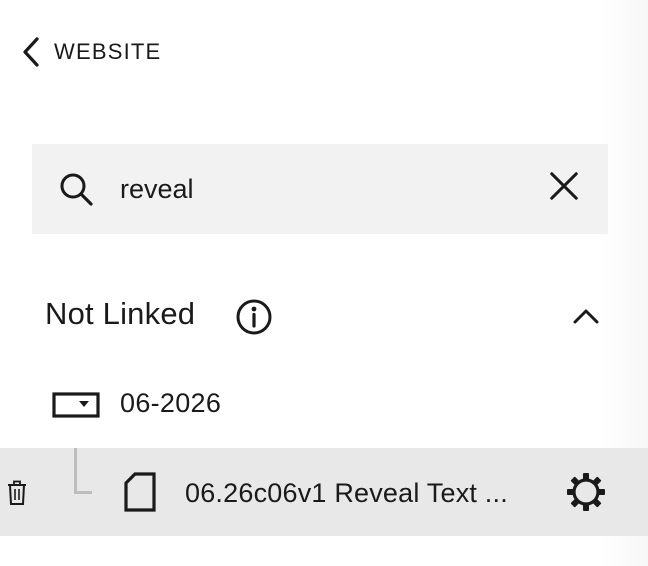  What do you see at coordinates (586, 316) in the screenshot?
I see `chevron-up-icon` at bounding box center [586, 316].